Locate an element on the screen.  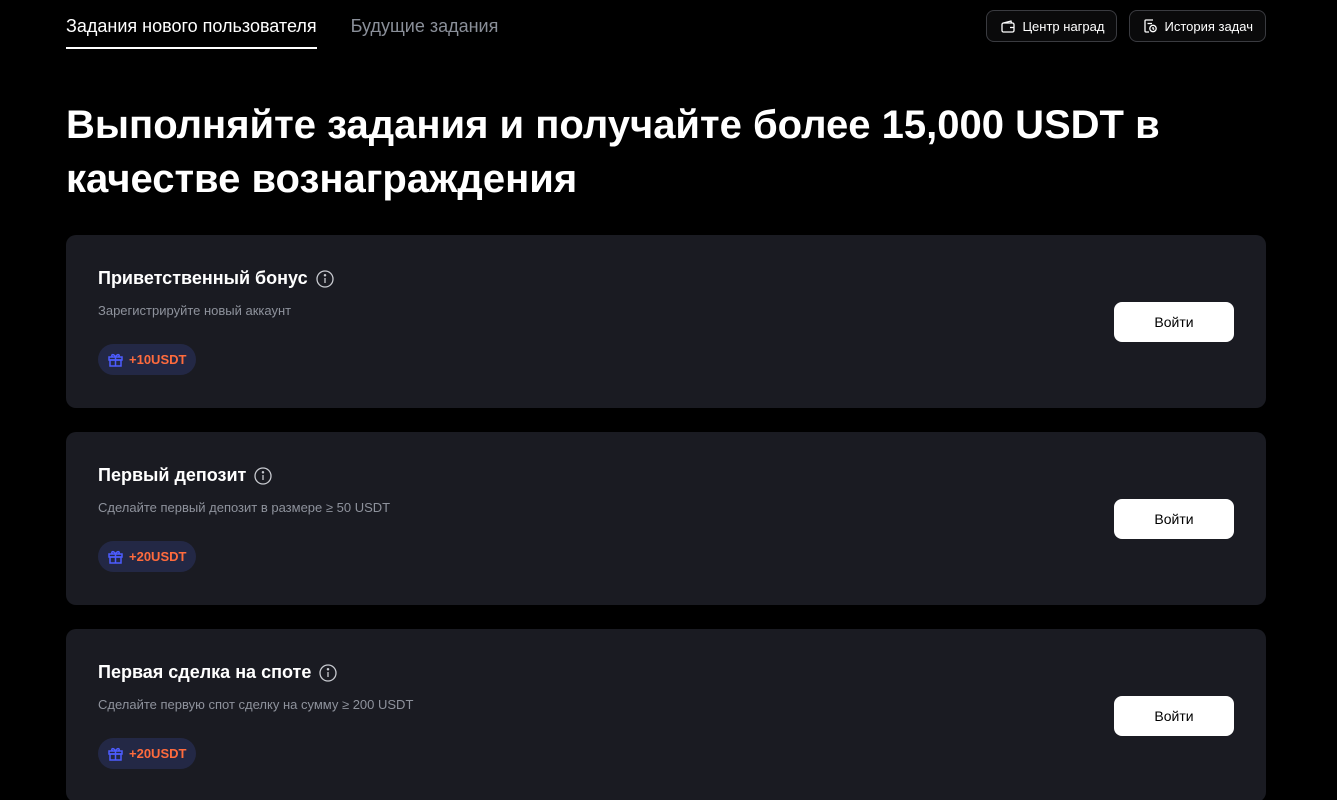
task-history-label: История задач is located at coordinates (1208, 26).